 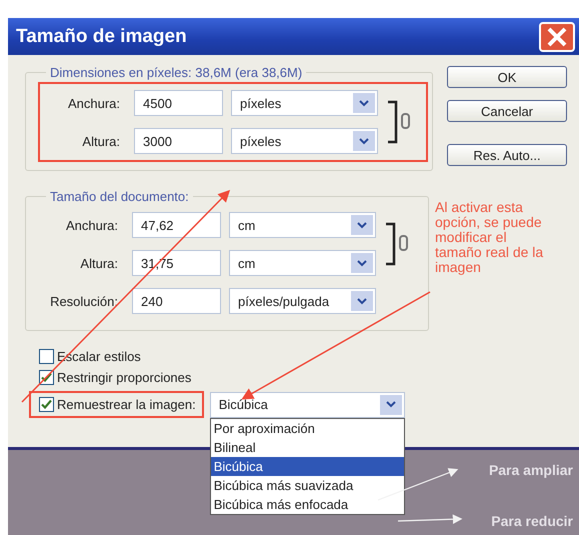 What do you see at coordinates (307, 428) in the screenshot?
I see `menu-item: Por aproximación` at bounding box center [307, 428].